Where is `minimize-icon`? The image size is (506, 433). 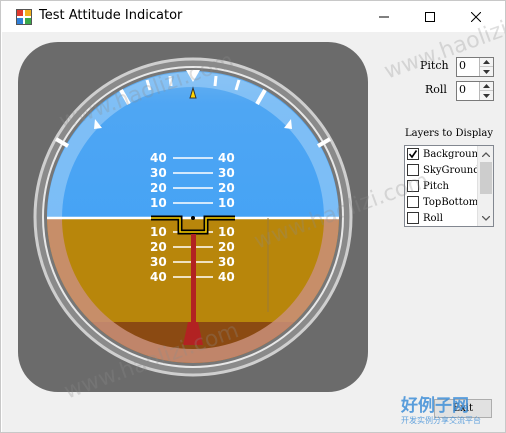
minimize-icon is located at coordinates (384, 16).